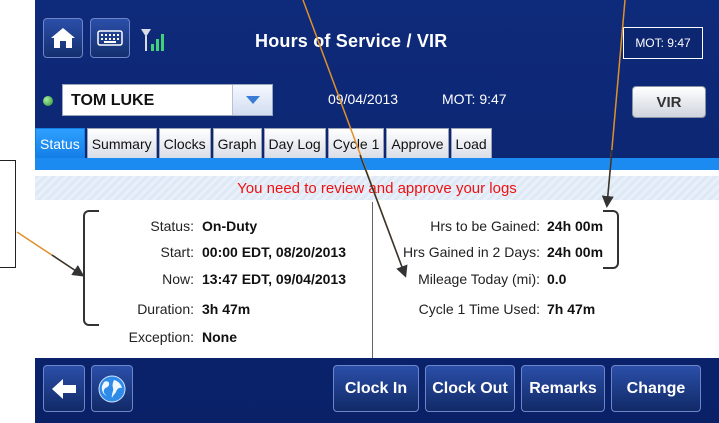 The height and width of the screenshot is (423, 719). I want to click on change-button: Change, so click(656, 388).